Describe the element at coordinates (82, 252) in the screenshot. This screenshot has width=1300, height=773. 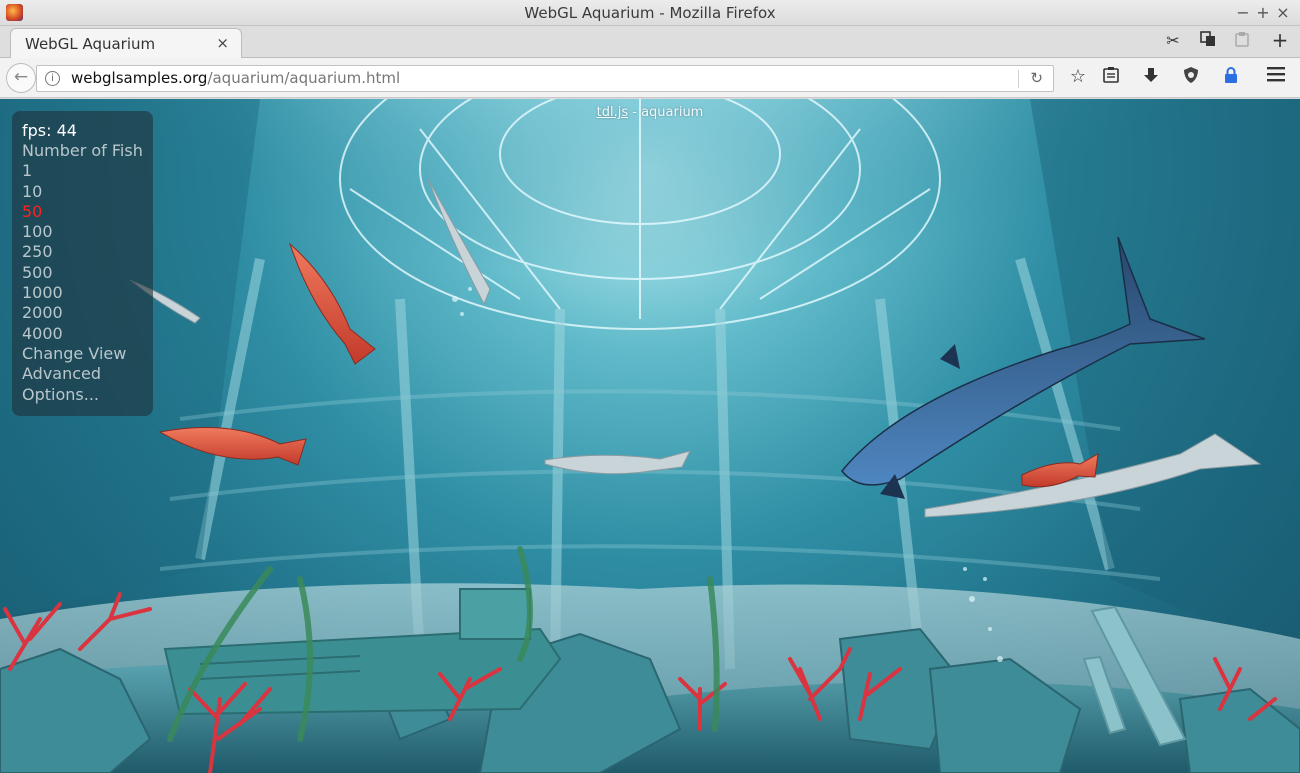
I see `fish-option-250: 250` at that location.